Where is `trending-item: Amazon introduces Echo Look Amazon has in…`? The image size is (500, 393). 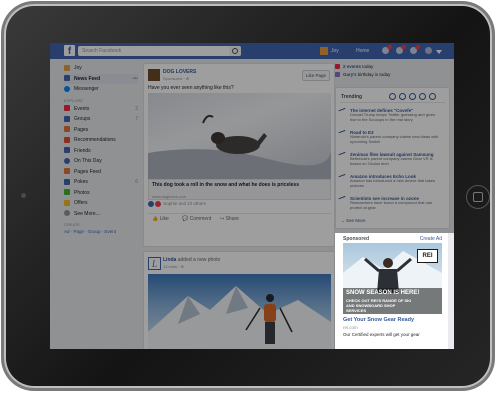 trending-item: Amazon introduces Echo Look Amazon has in… is located at coordinates (390, 182).